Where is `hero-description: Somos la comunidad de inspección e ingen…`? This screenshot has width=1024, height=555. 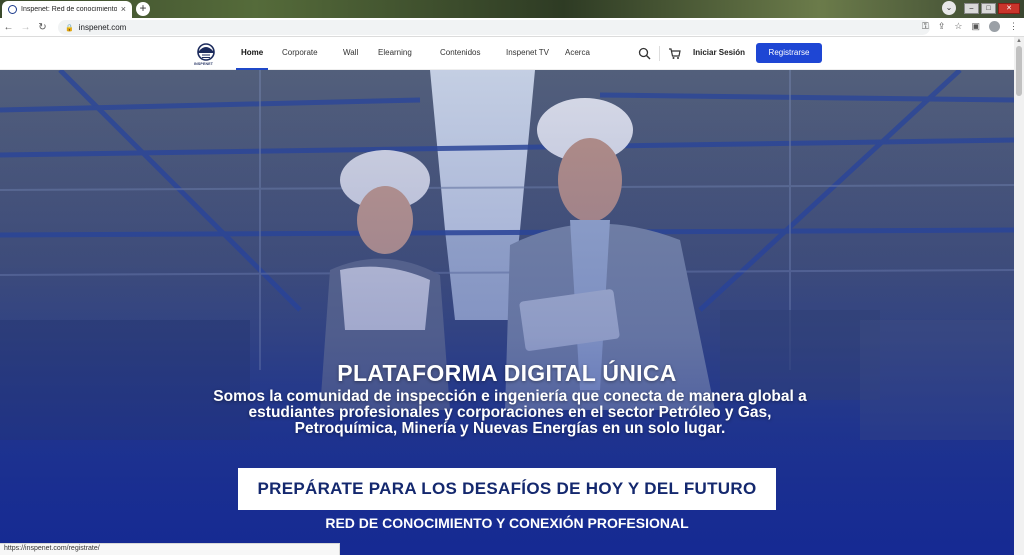
hero-description: Somos la comunidad de inspección e ingen… is located at coordinates (510, 412).